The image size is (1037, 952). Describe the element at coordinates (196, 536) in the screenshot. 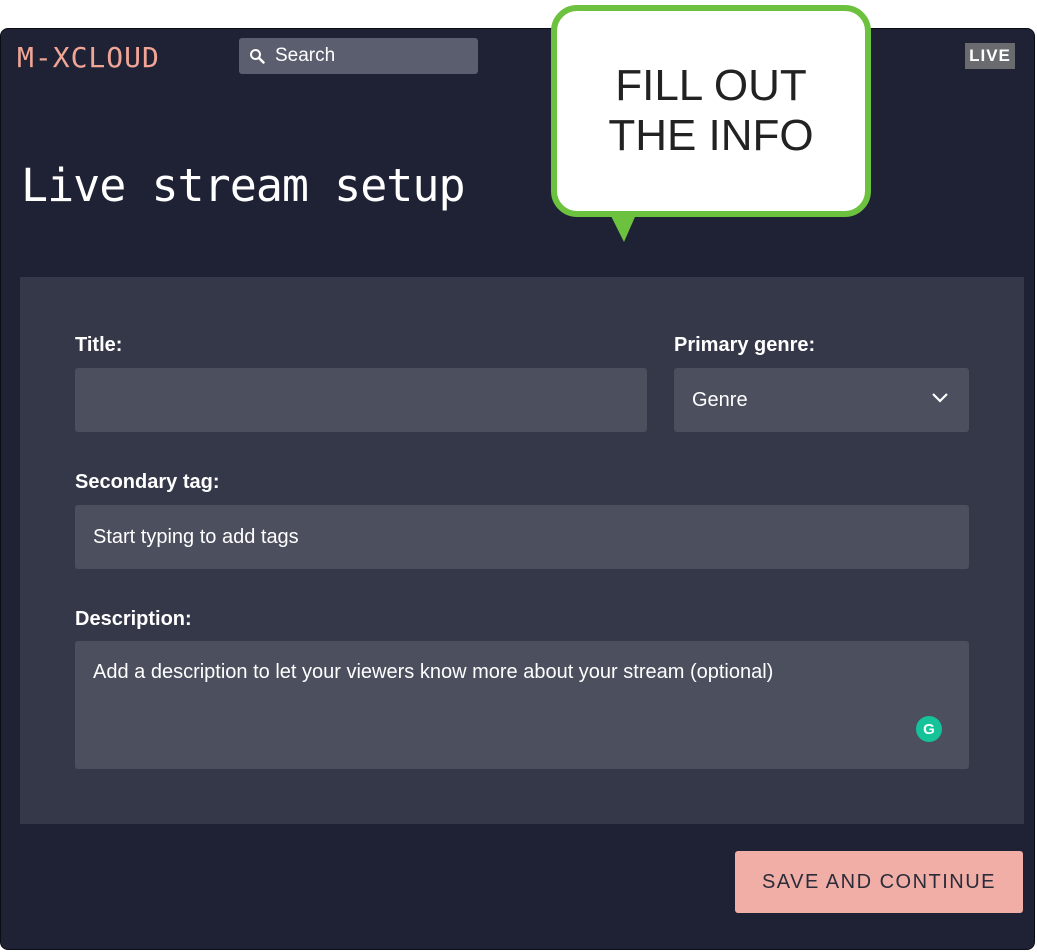

I see `secondary-tag-placeholder: Start typing to add tags` at that location.